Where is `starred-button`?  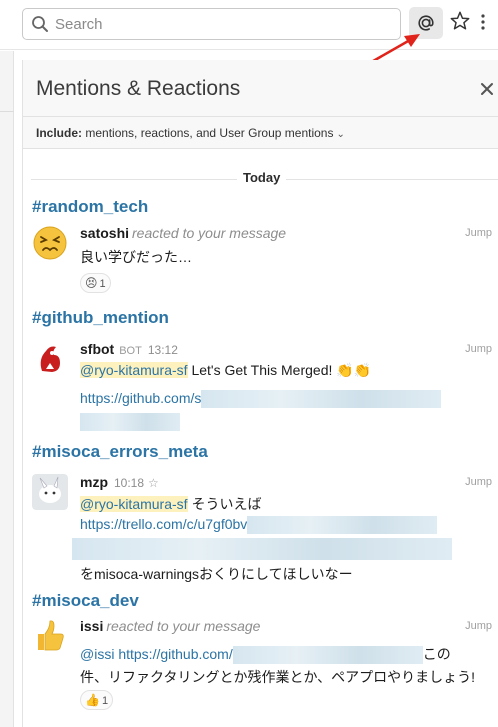
starred-button is located at coordinates (461, 23).